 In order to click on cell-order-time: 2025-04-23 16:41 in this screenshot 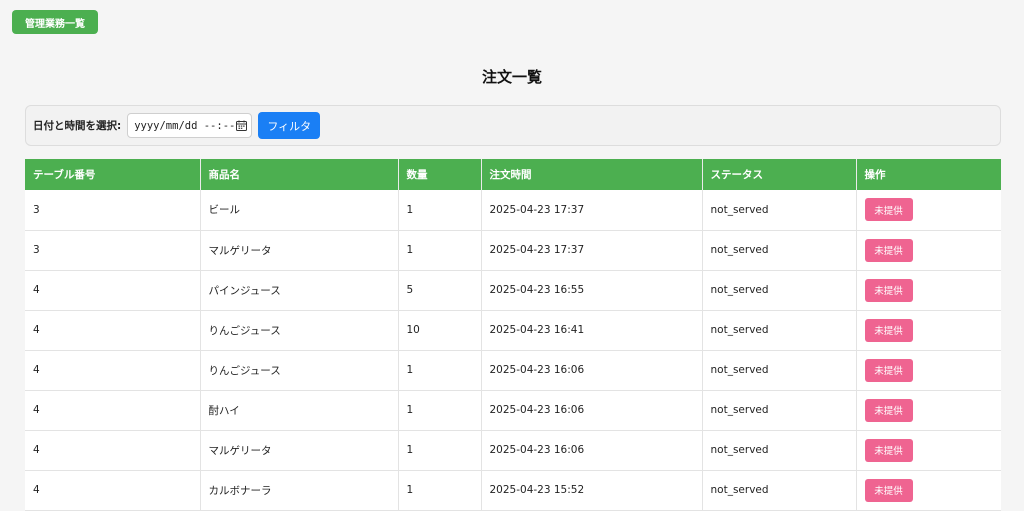, I will do `click(592, 330)`.